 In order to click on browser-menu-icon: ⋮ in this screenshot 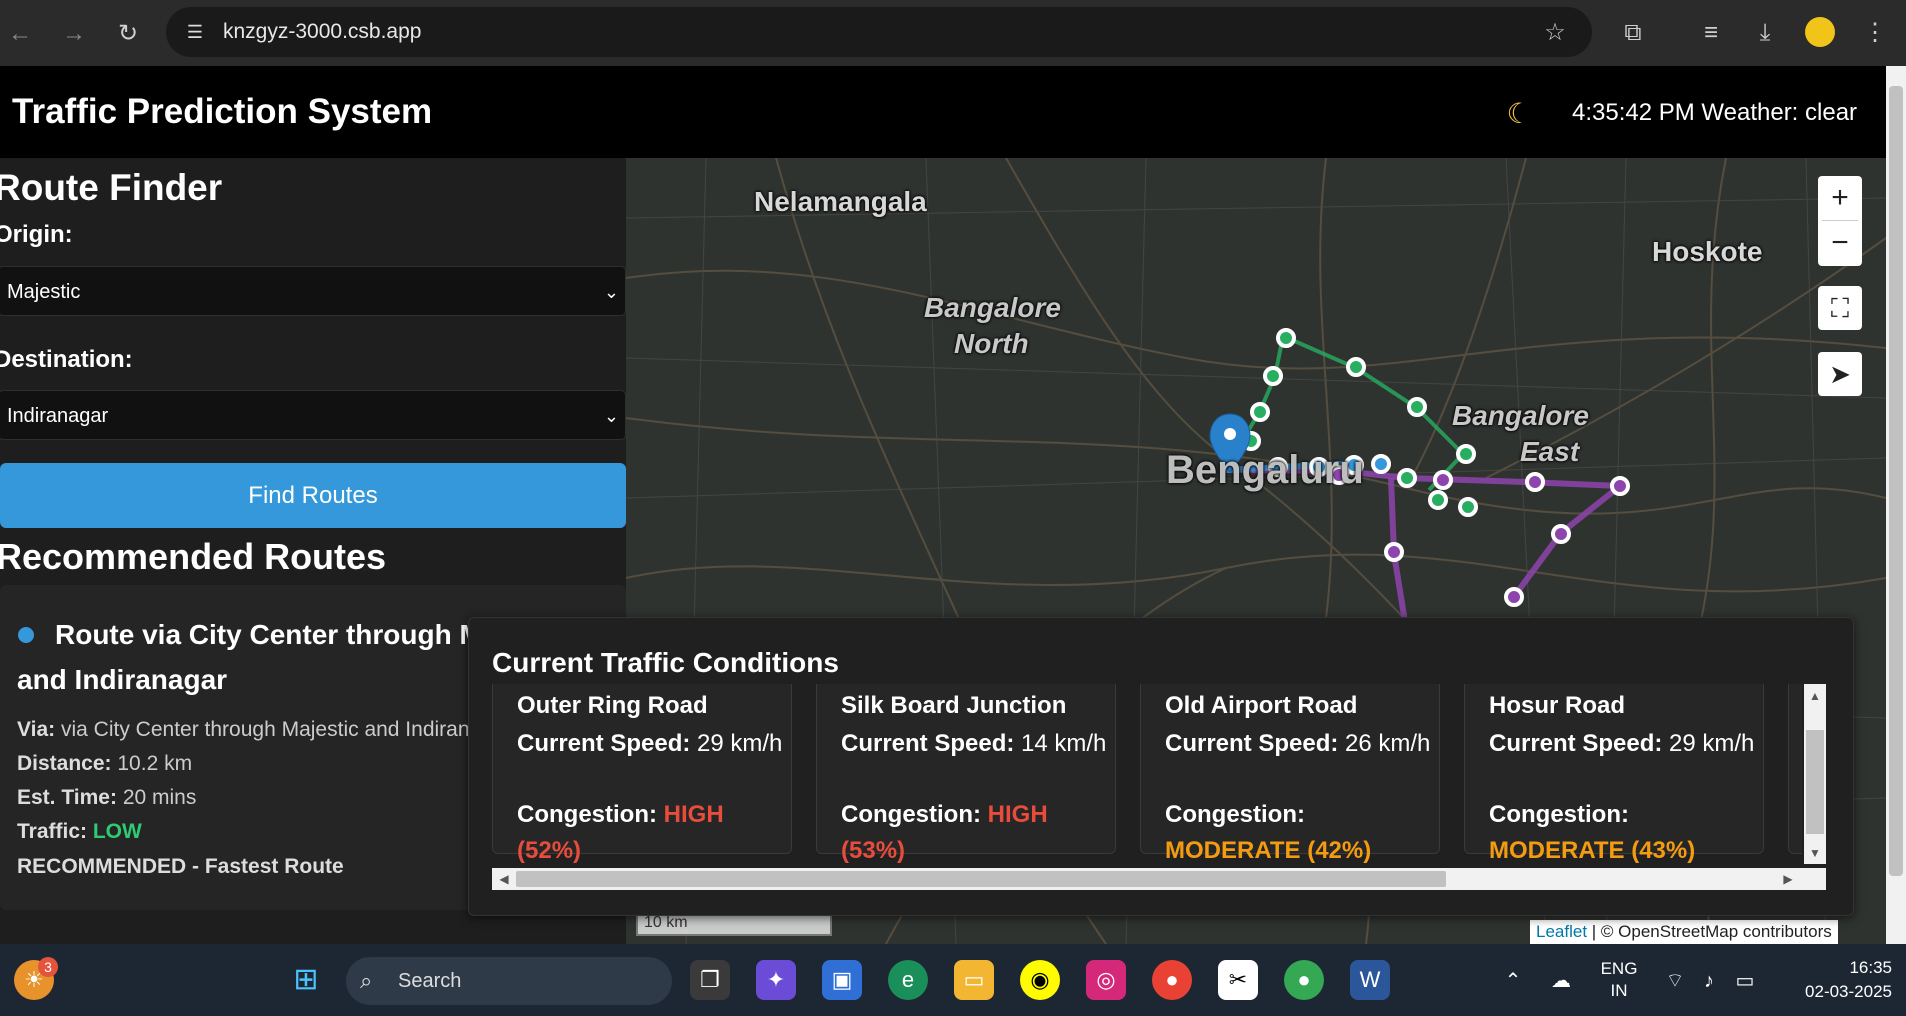, I will do `click(1875, 33)`.